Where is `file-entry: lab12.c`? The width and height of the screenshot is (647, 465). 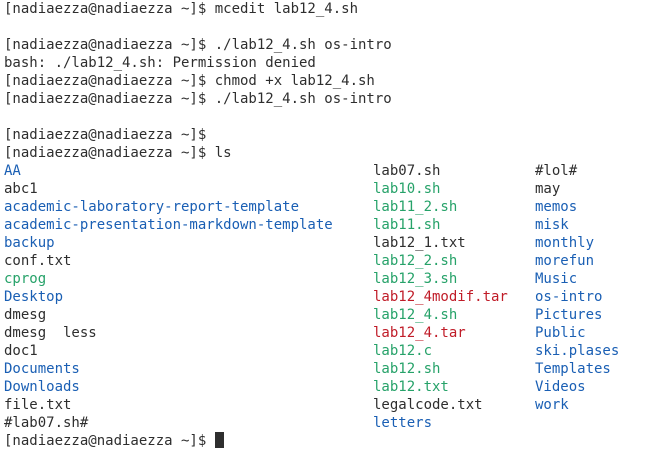
file-entry: lab12.c is located at coordinates (403, 351).